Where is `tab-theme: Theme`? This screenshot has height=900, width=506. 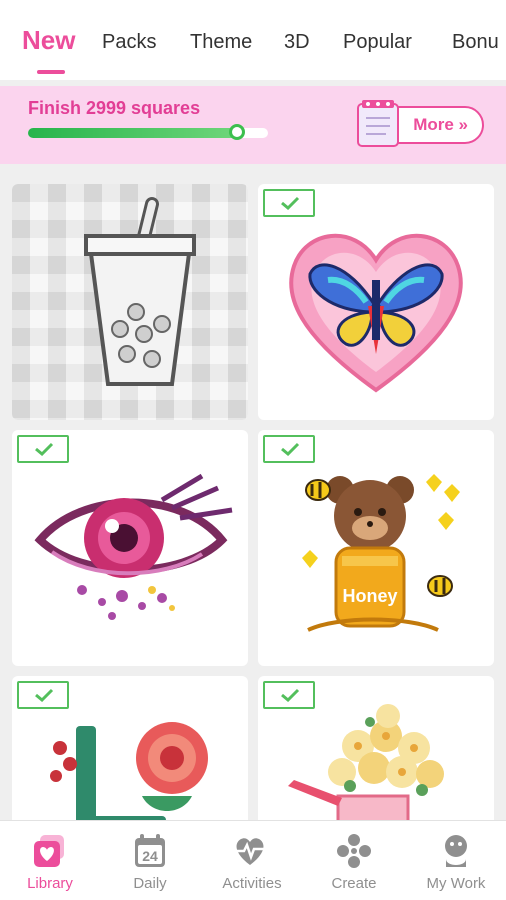 tab-theme: Theme is located at coordinates (221, 42).